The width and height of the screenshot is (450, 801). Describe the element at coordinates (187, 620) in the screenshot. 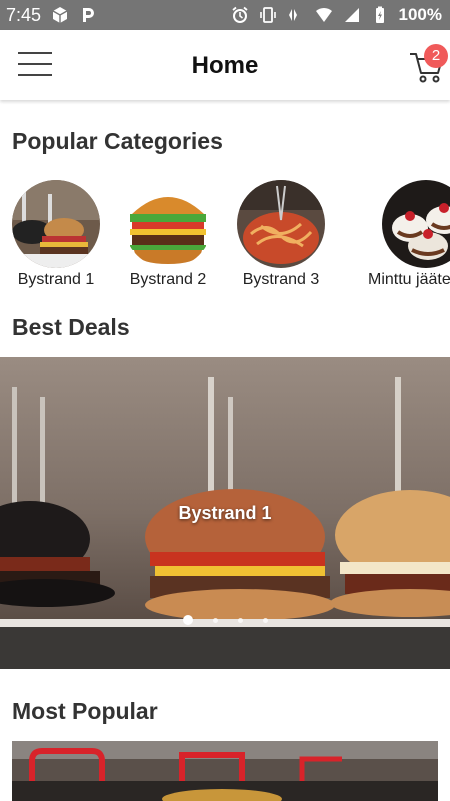

I see `slider-dot-active` at that location.